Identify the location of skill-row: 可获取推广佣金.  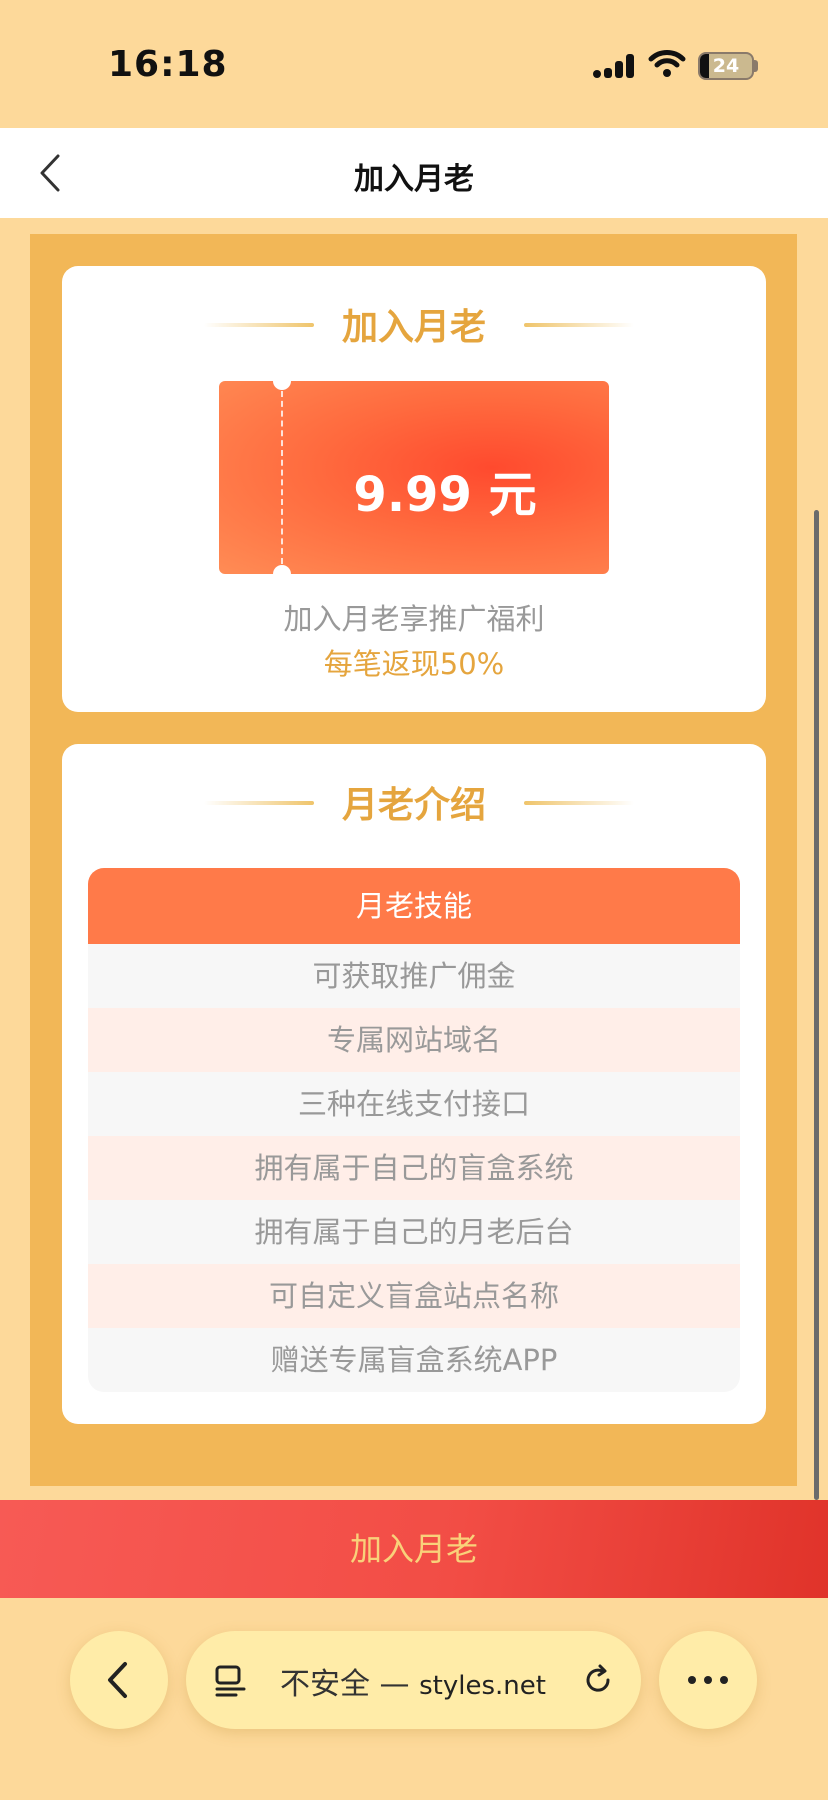
(414, 976).